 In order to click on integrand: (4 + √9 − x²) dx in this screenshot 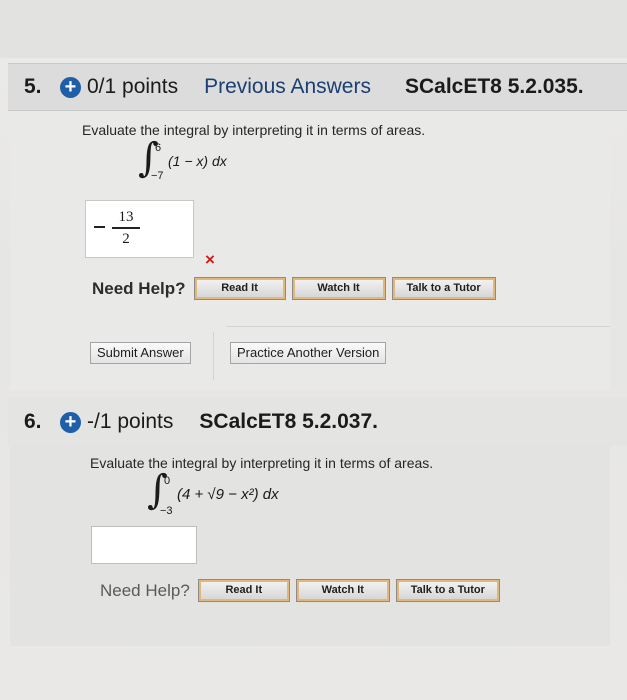, I will do `click(228, 494)`.